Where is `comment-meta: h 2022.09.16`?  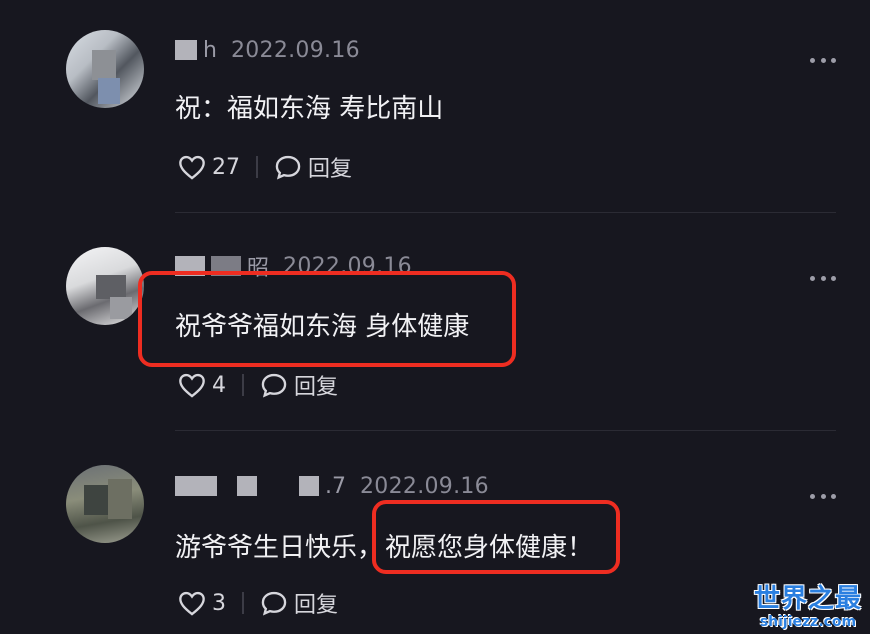
comment-meta: h 2022.09.16 is located at coordinates (267, 50).